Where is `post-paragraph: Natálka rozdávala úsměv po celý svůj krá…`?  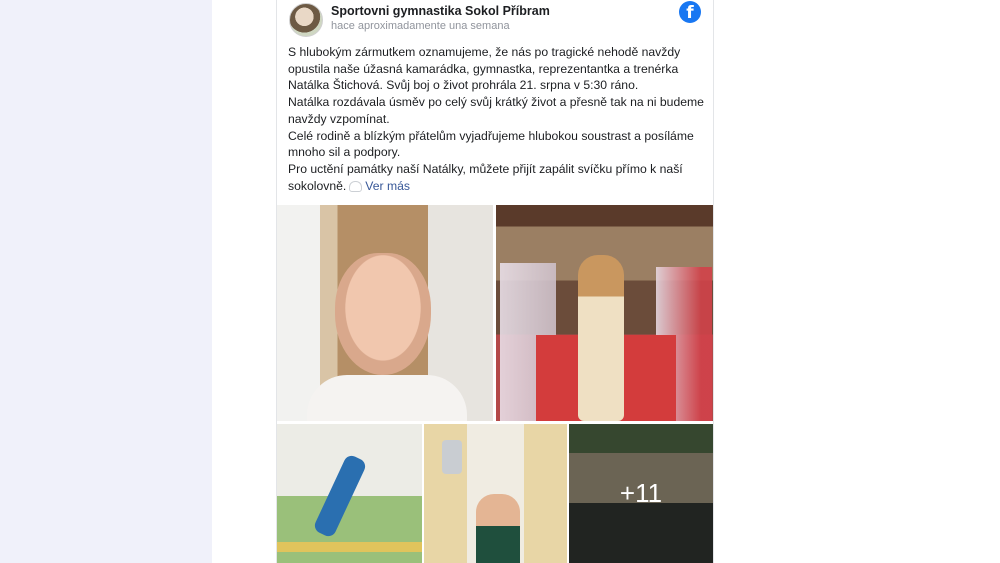
post-paragraph: Natálka rozdávala úsměv po celý svůj krá… is located at coordinates (496, 110).